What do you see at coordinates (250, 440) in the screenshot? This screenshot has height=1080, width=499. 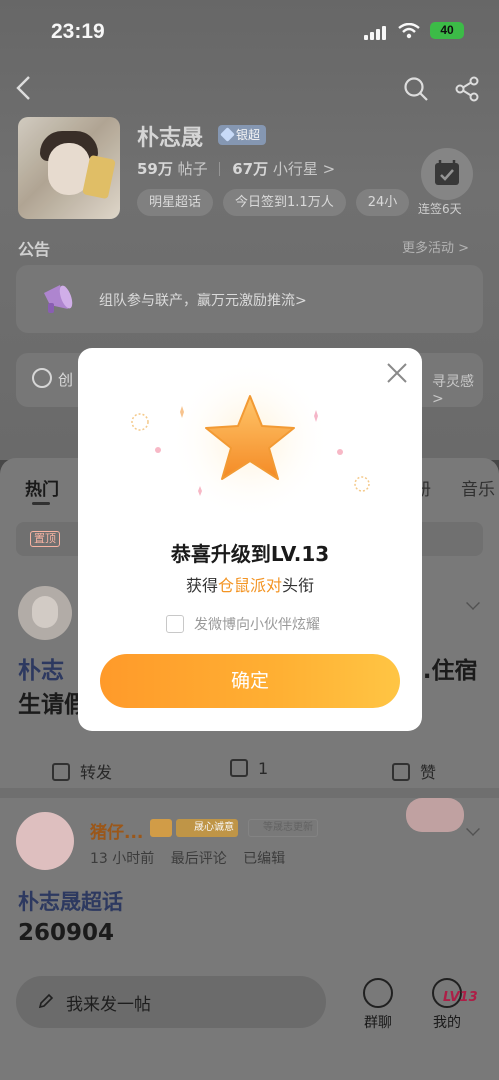 I see `star-illustration` at bounding box center [250, 440].